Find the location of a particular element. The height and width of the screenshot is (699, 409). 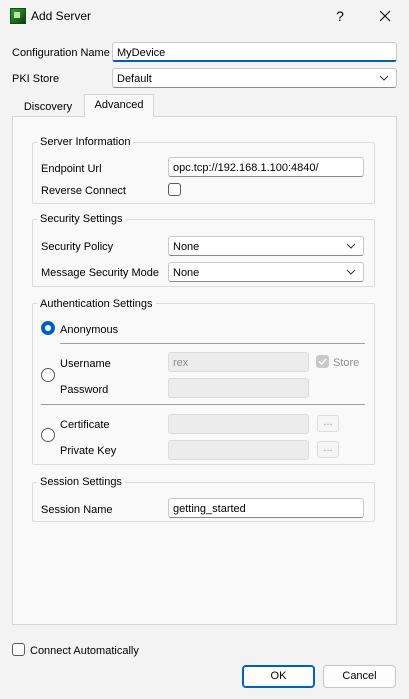

certificate-radio is located at coordinates (48, 435).